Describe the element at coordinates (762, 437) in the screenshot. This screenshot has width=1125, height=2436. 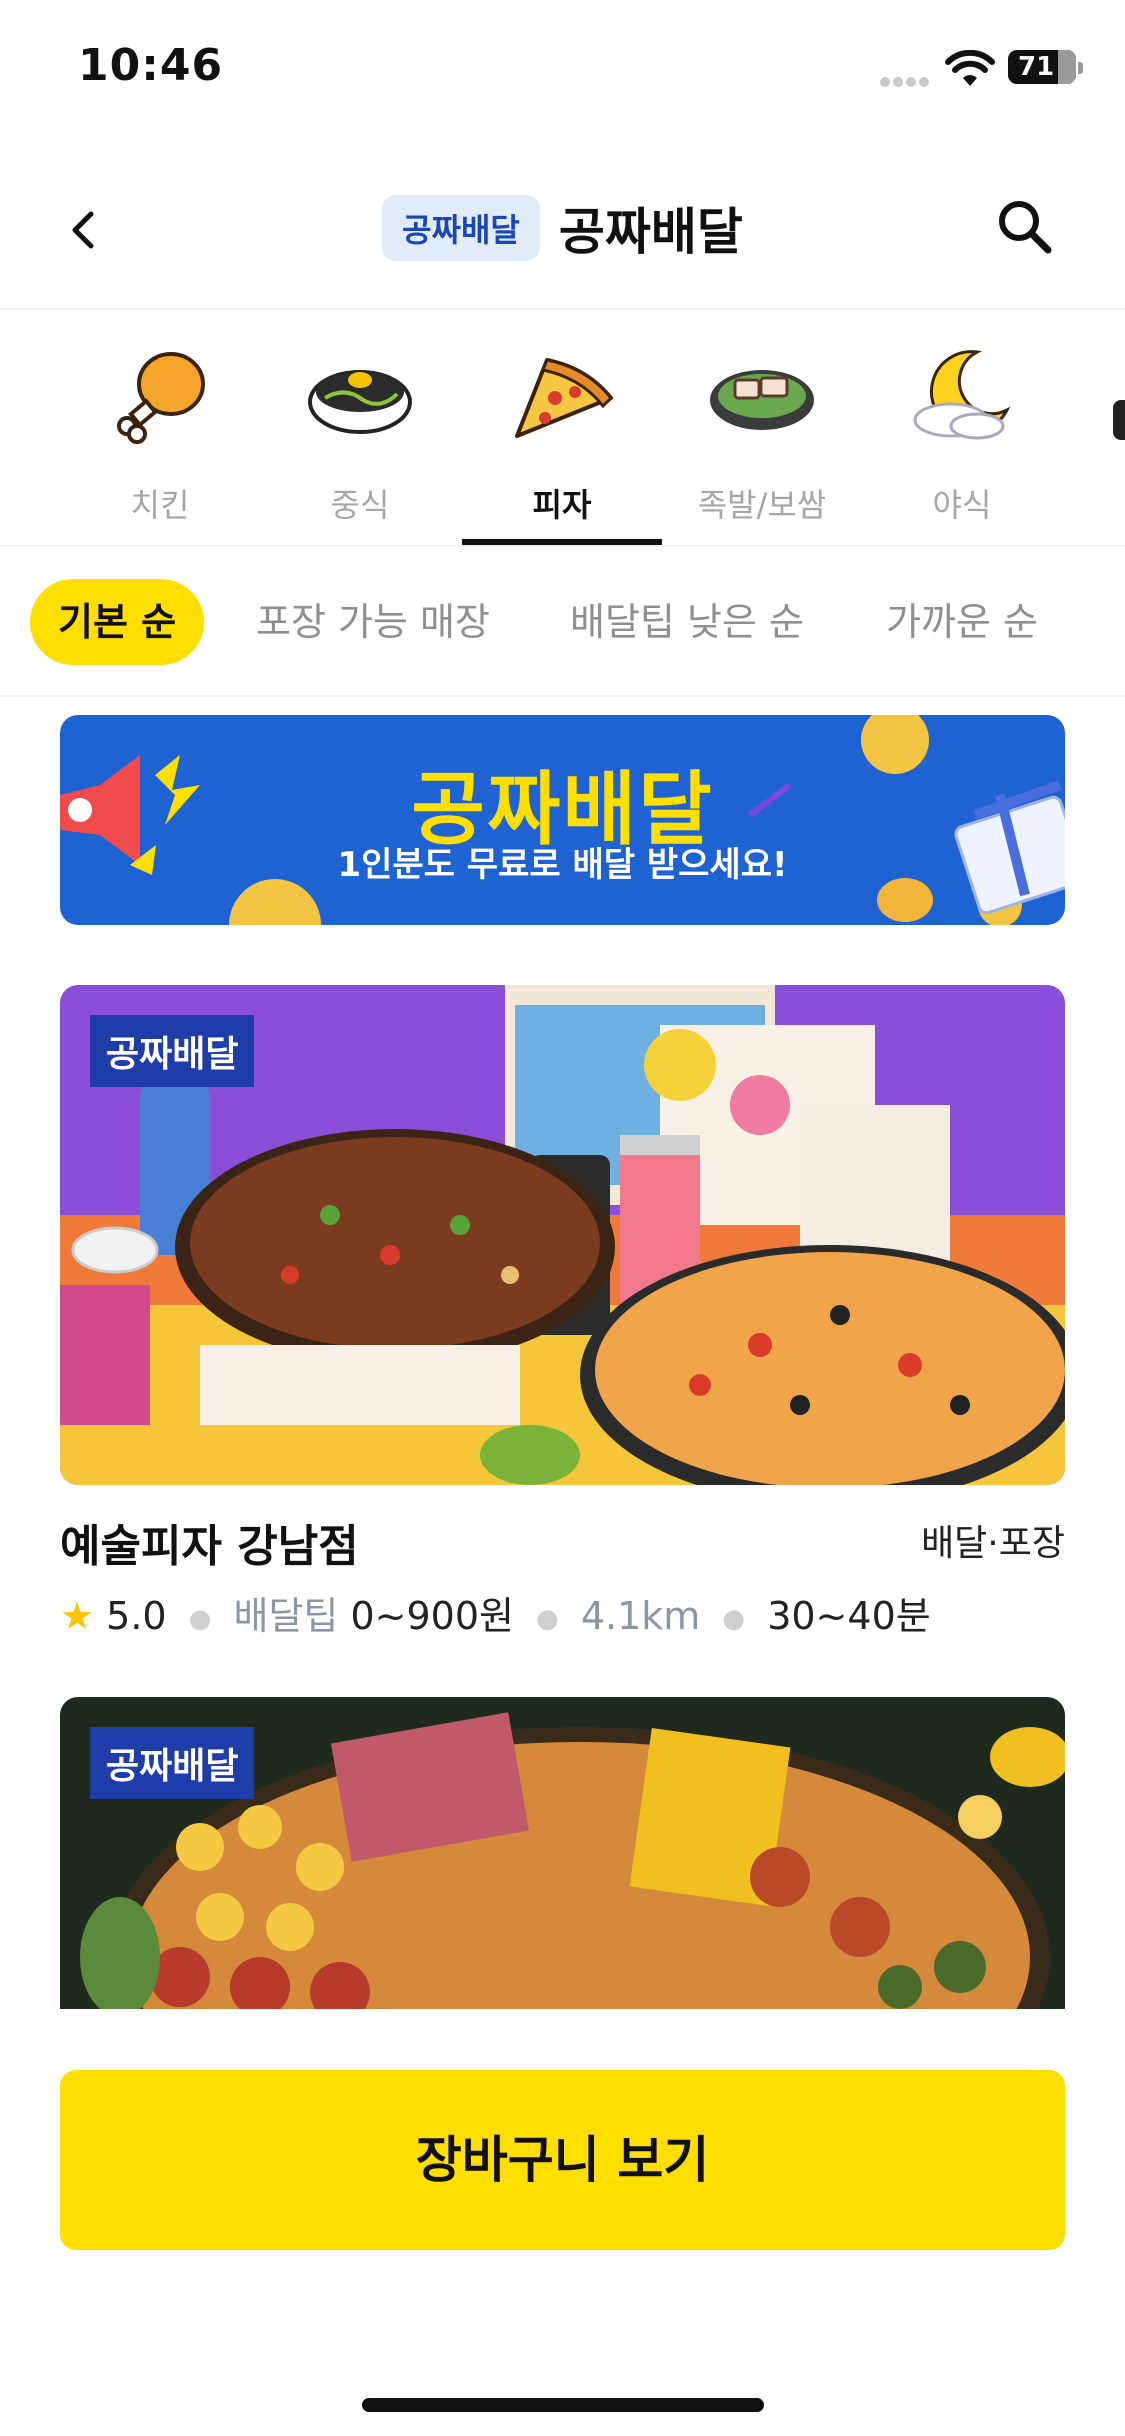
I see `category-jokbal-bossam: 족발/보쌈` at that location.